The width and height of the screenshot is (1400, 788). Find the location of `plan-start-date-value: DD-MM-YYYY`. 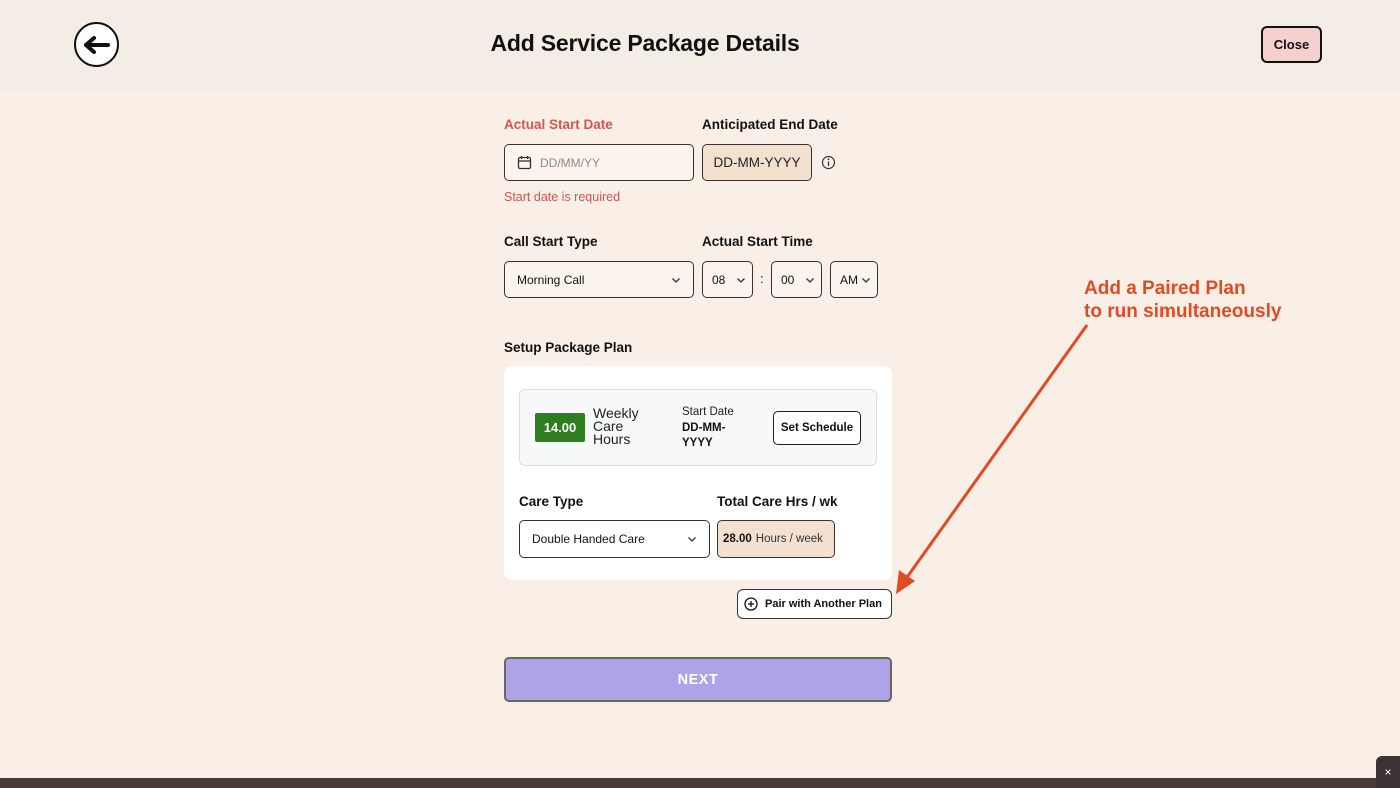

plan-start-date-value: DD-MM-YYYY is located at coordinates (704, 435).